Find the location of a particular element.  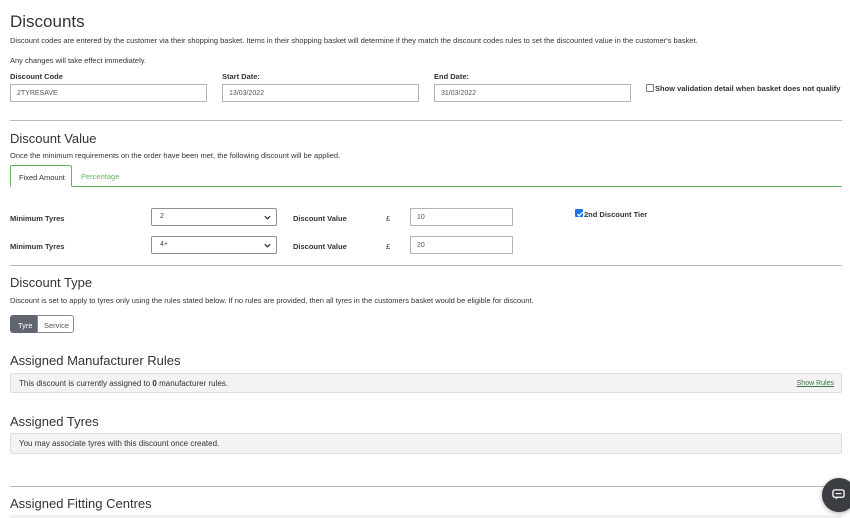

end-date-label: End Date: is located at coordinates (452, 76).